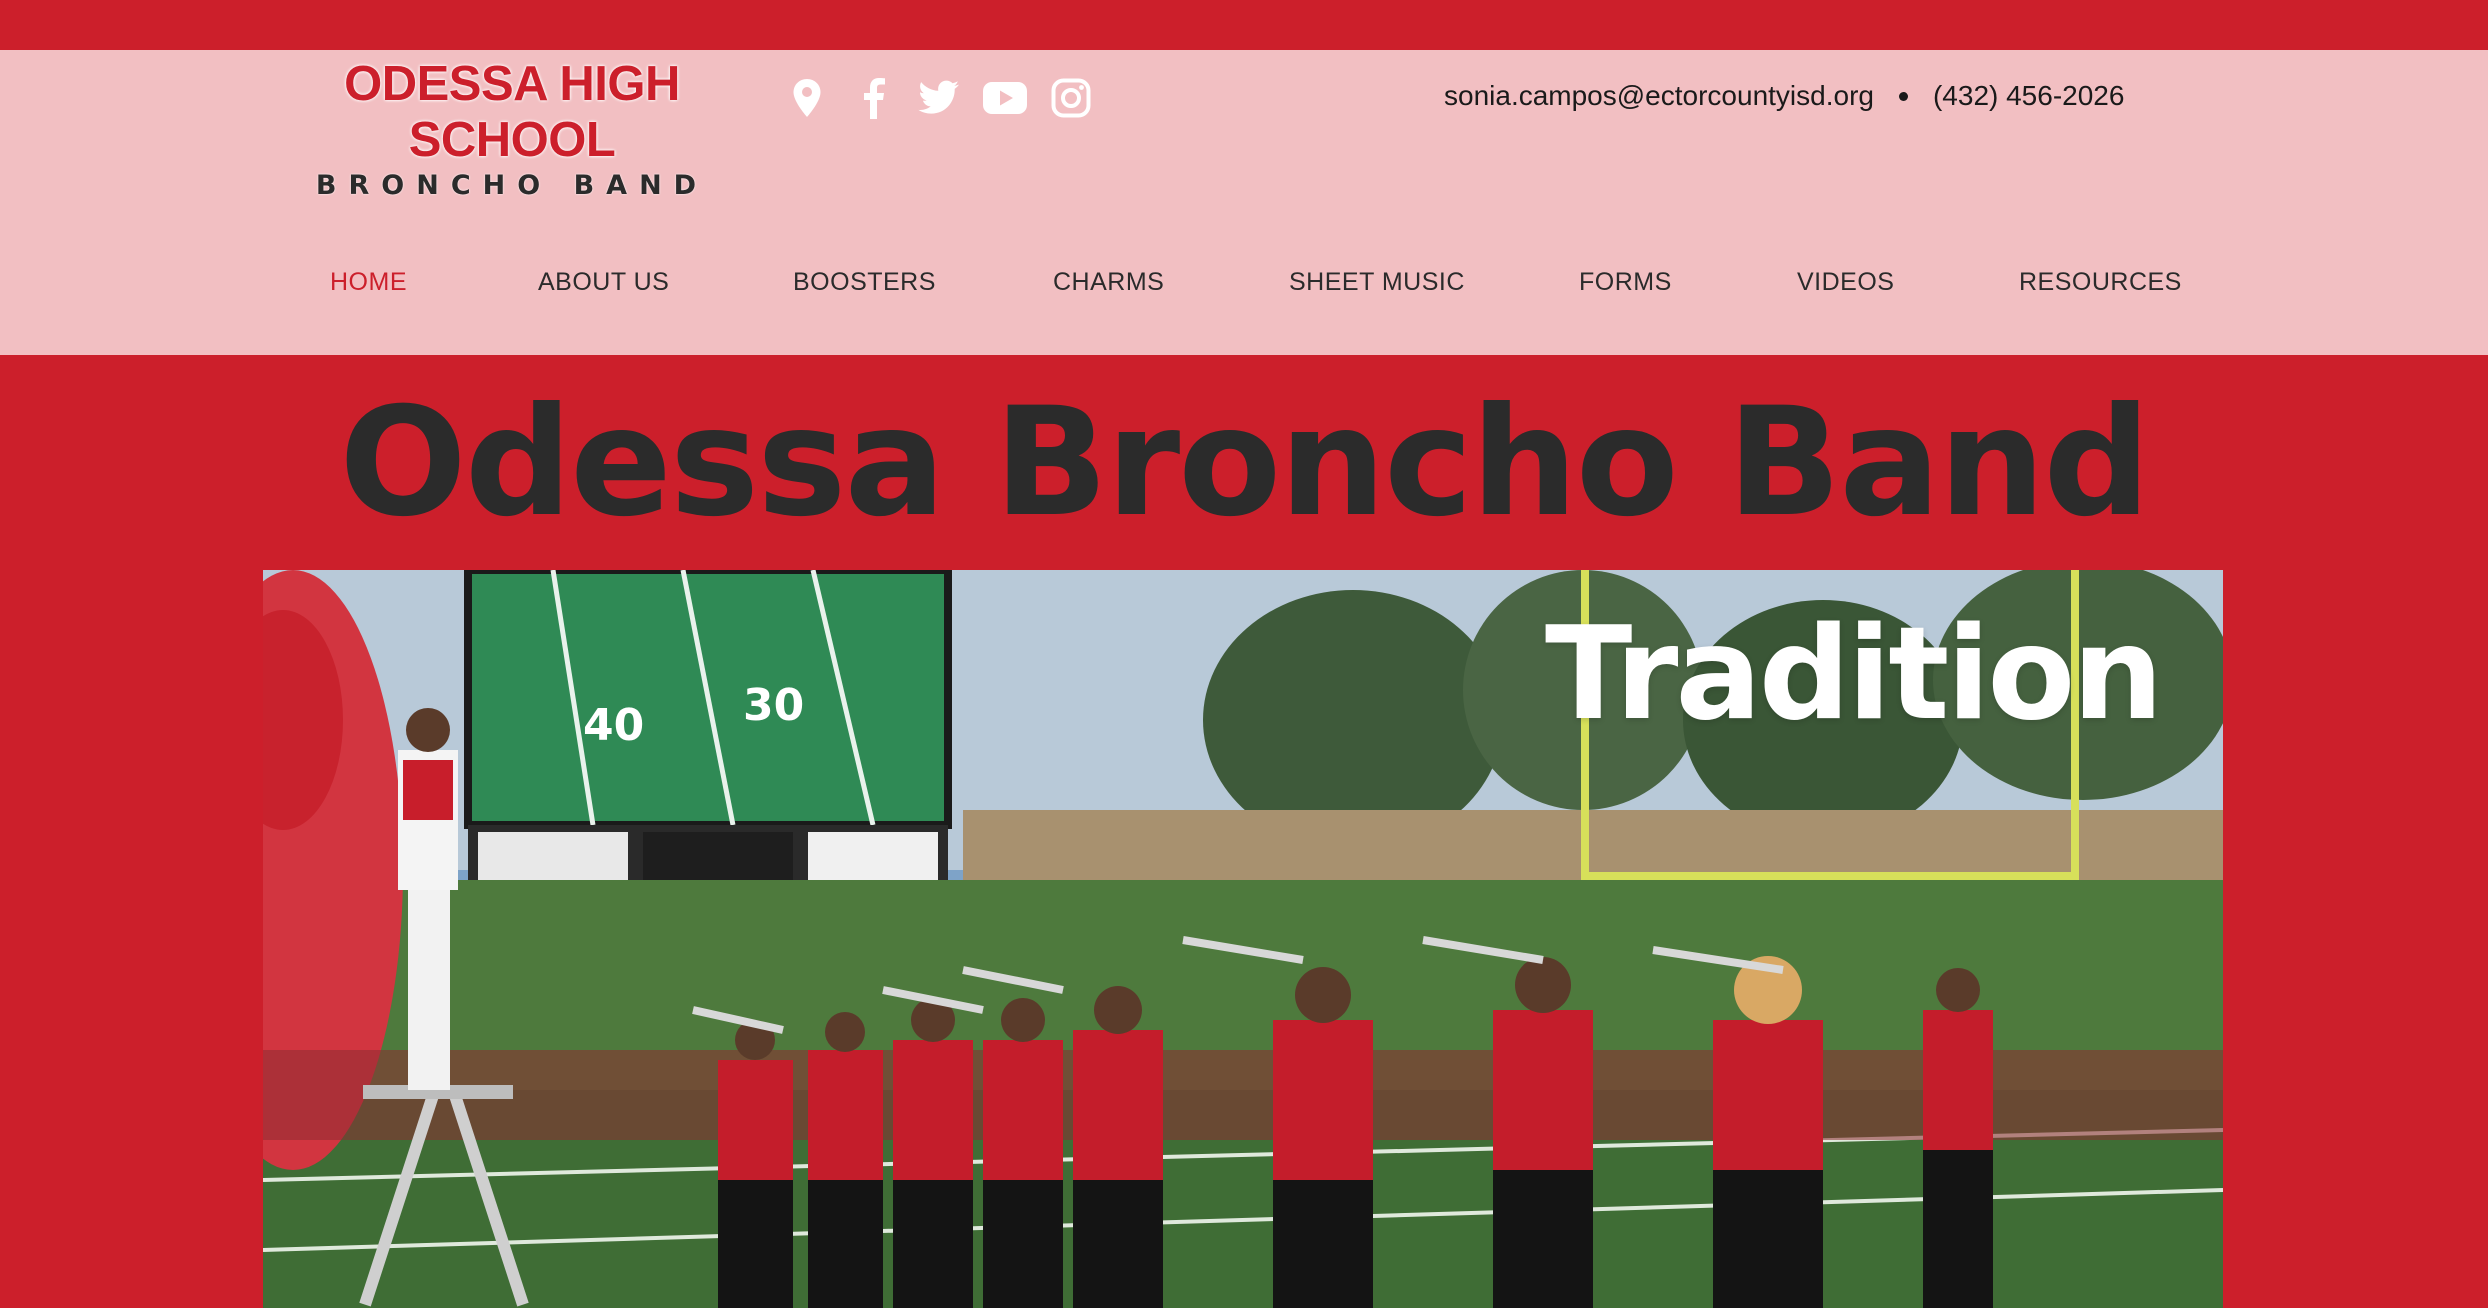 The height and width of the screenshot is (1308, 2488). Describe the element at coordinates (807, 98) in the screenshot. I see `map-pin-icon` at that location.